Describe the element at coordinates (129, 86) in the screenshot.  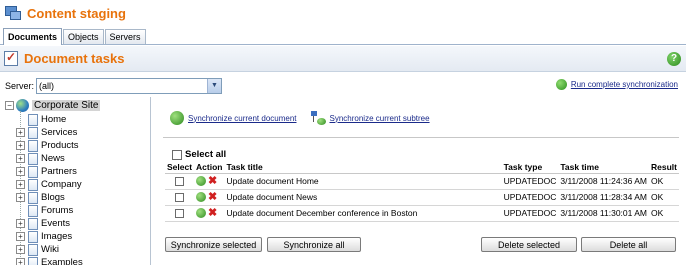
I see `server-select: (all) ▼` at that location.